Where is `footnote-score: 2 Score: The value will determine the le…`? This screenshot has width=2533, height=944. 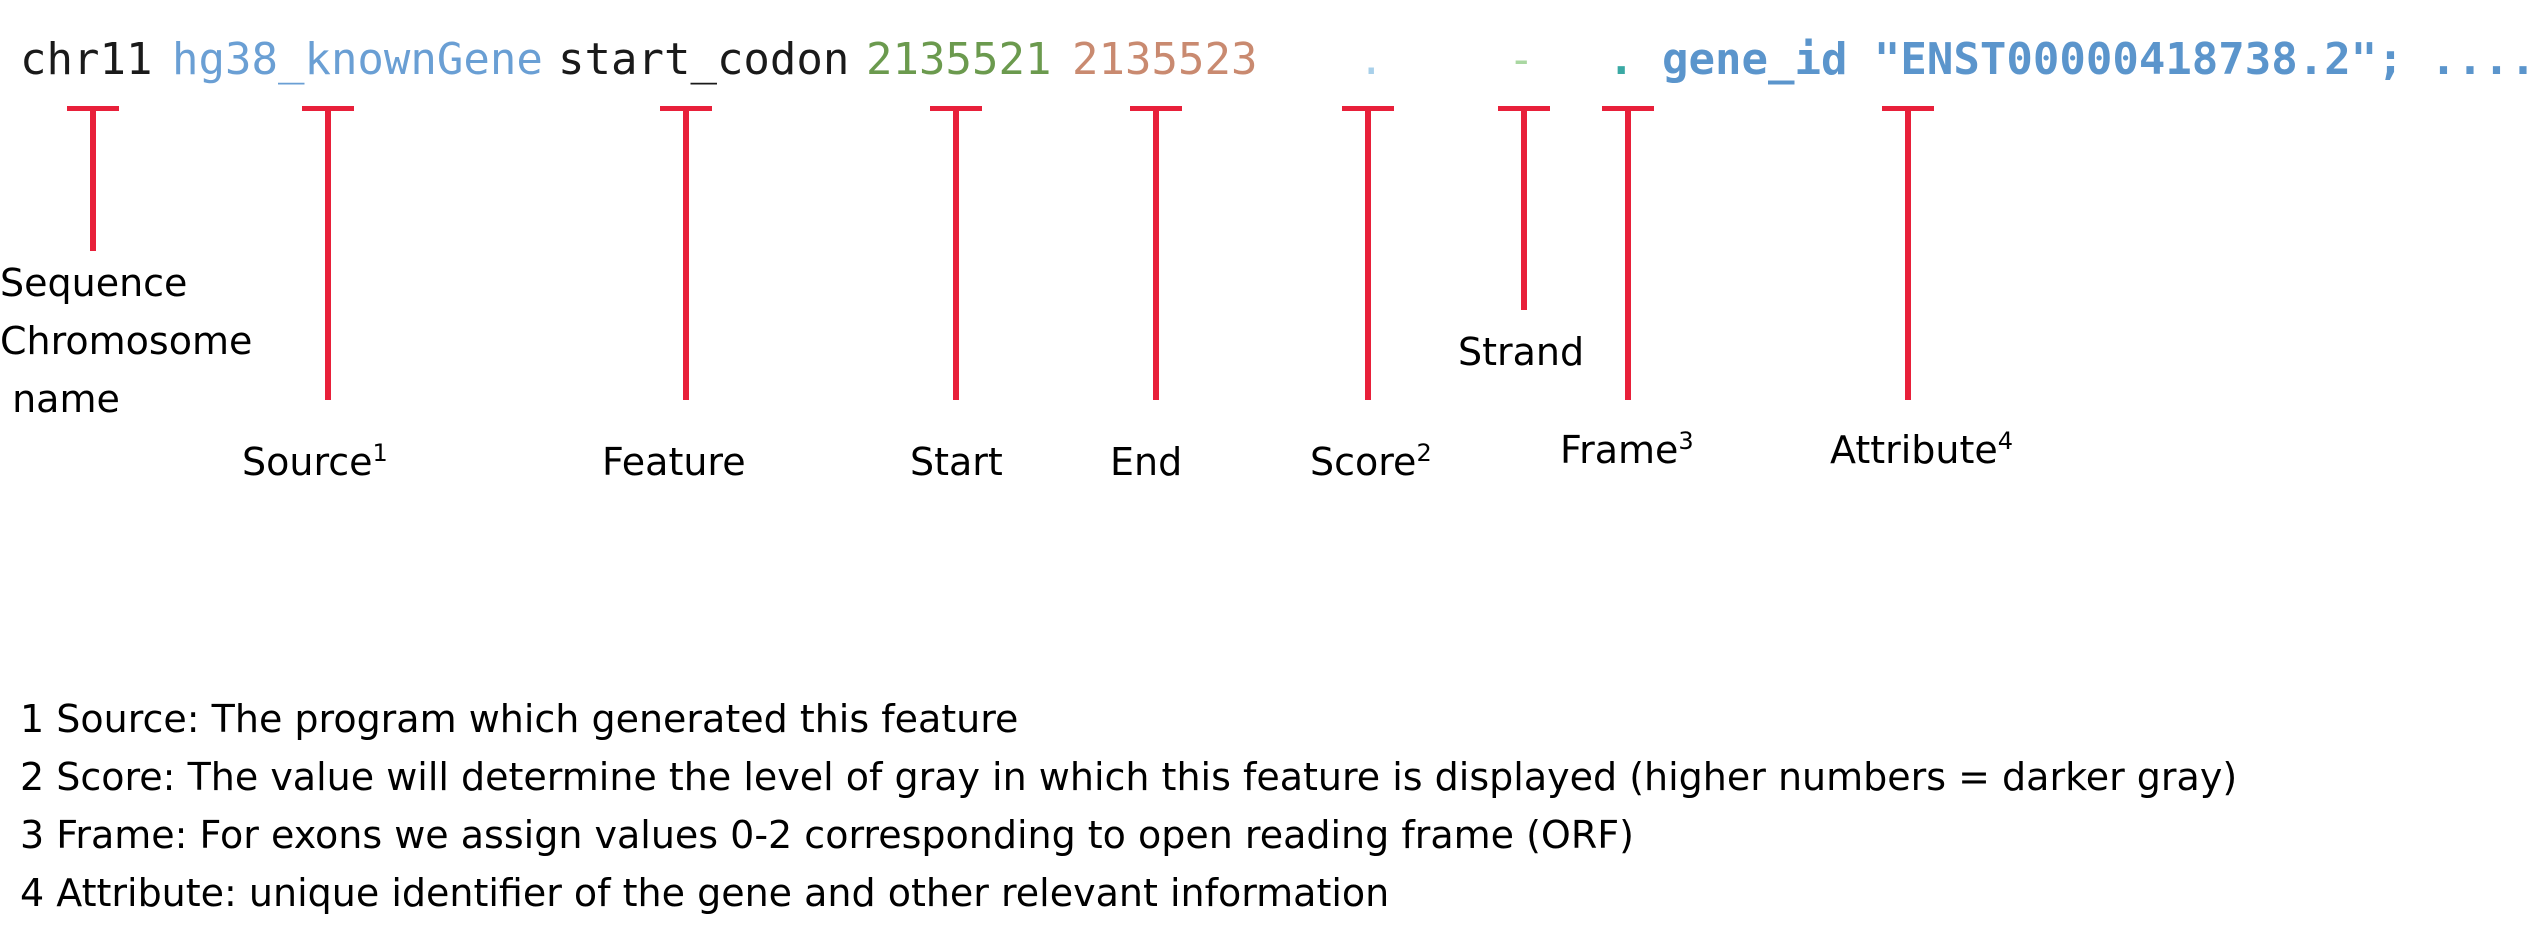 footnote-score: 2 Score: The value will determine the le… is located at coordinates (1129, 777).